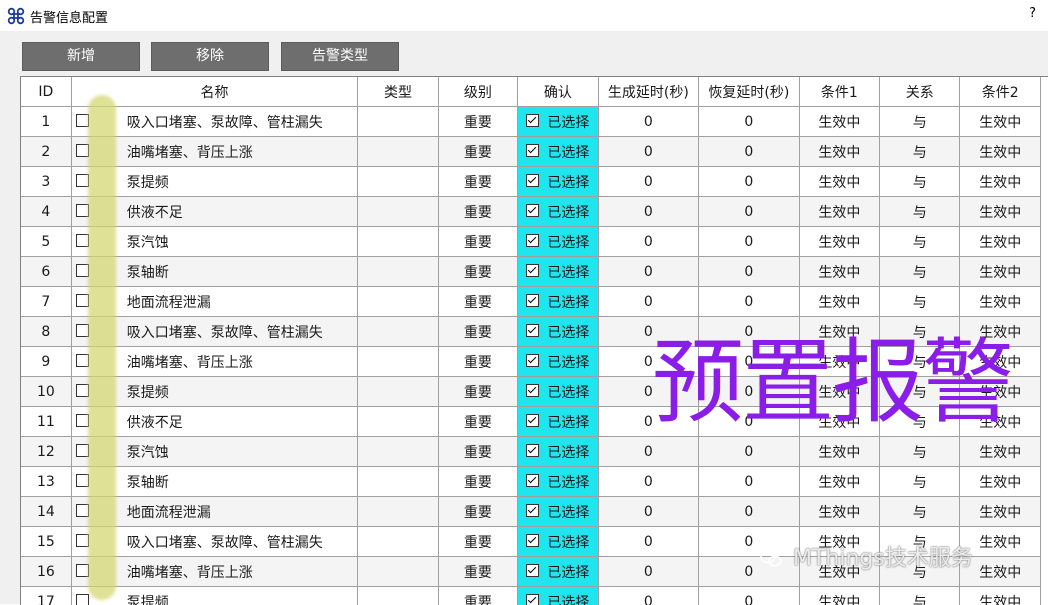 This screenshot has width=1048, height=605. I want to click on table-row: 16油嘴堵塞、背压上涨重要已选择00生效中与生效中, so click(531, 572).